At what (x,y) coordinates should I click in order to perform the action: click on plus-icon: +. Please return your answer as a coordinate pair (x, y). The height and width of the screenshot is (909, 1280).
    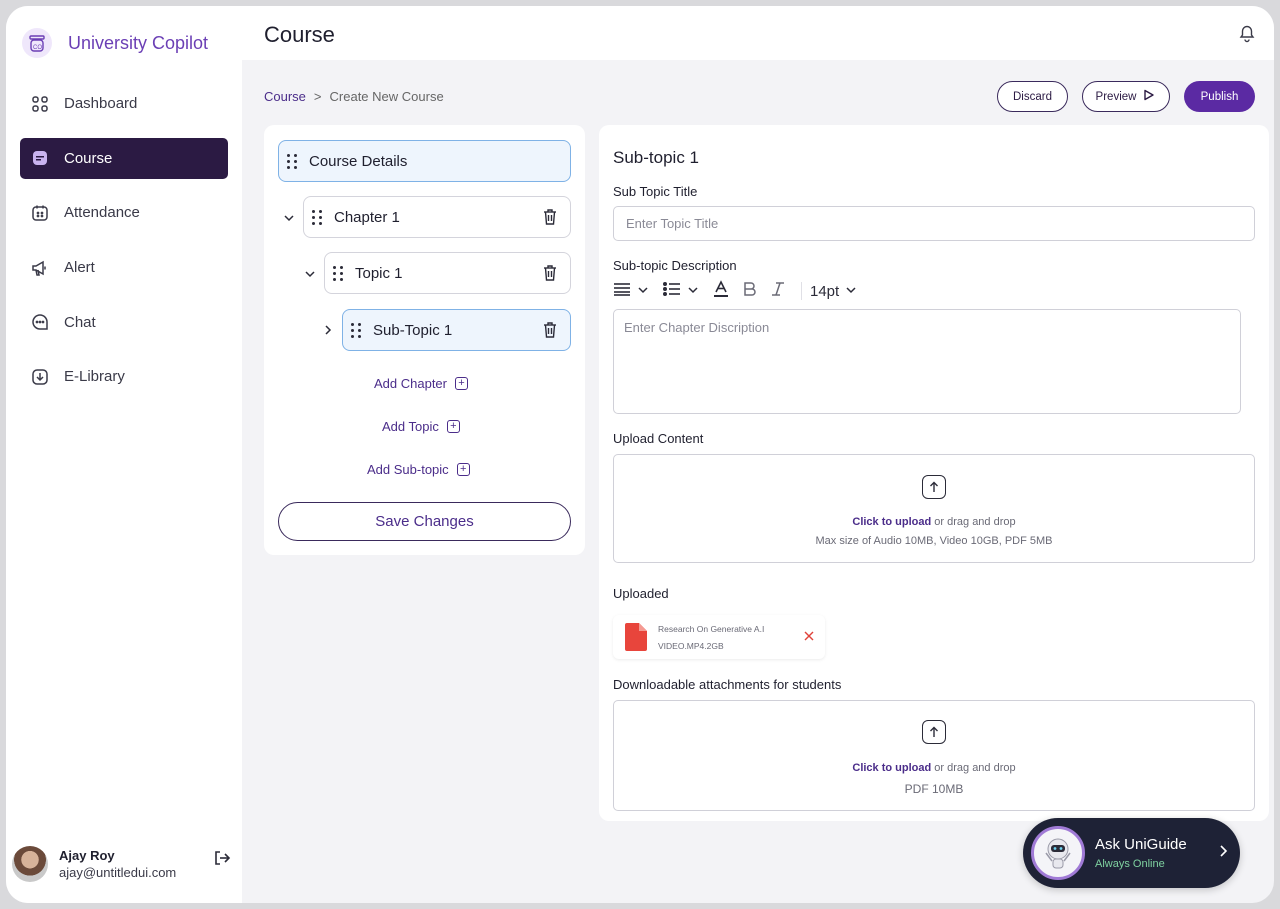
    Looking at the image, I should click on (453, 426).